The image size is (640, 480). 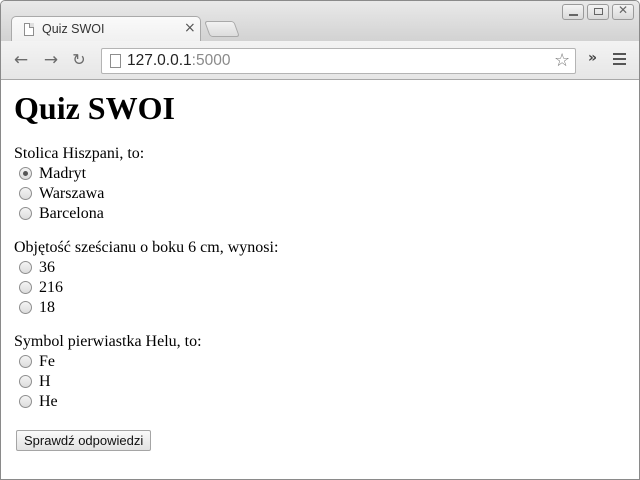 I want to click on arrow-right-icon: →, so click(x=51, y=60).